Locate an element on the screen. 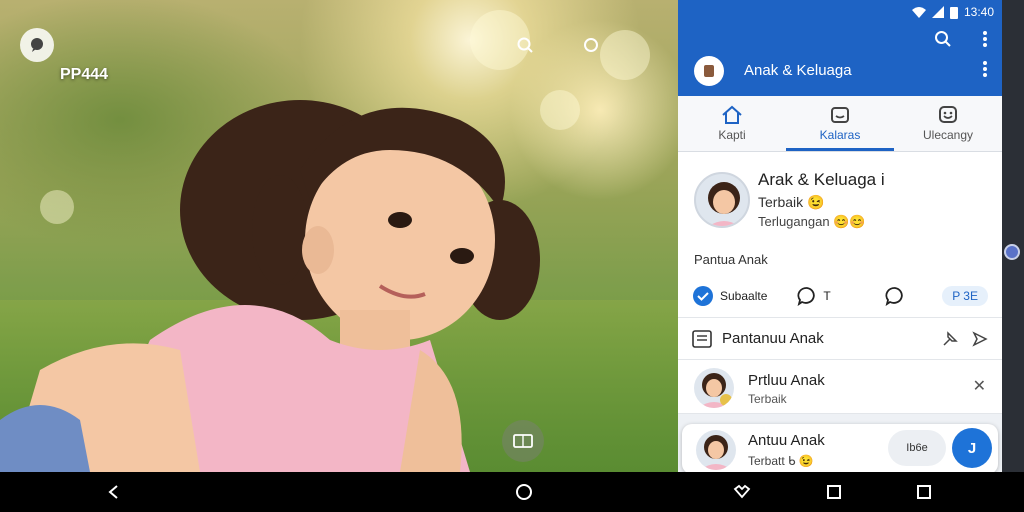 The width and height of the screenshot is (1024, 512). reply-button is located at coordinates (895, 296).